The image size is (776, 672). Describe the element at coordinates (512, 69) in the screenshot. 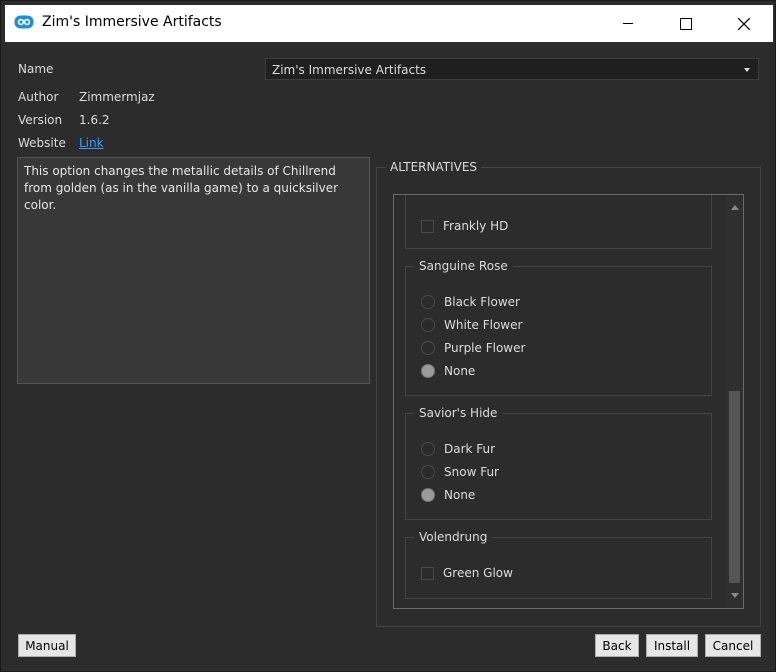

I see `name-dropdown: Zim's Immersive Artifacts` at that location.